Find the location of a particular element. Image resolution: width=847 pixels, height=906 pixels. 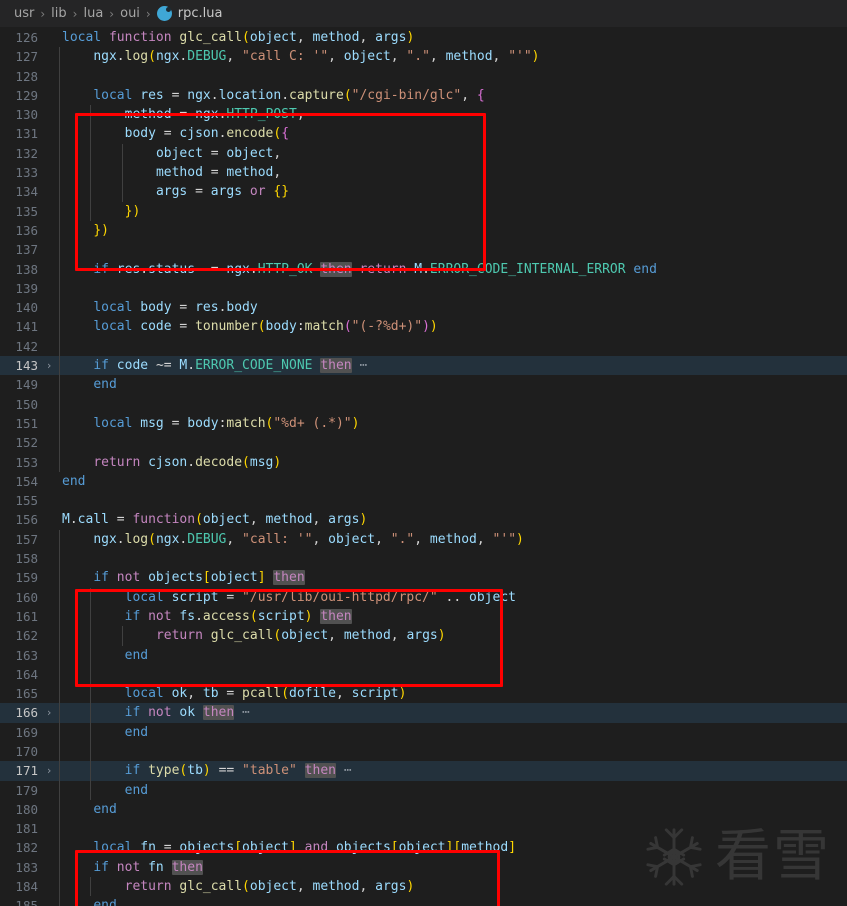

code-line: 151 local msg = body:match("%d+ (.*)") is located at coordinates (423, 423).